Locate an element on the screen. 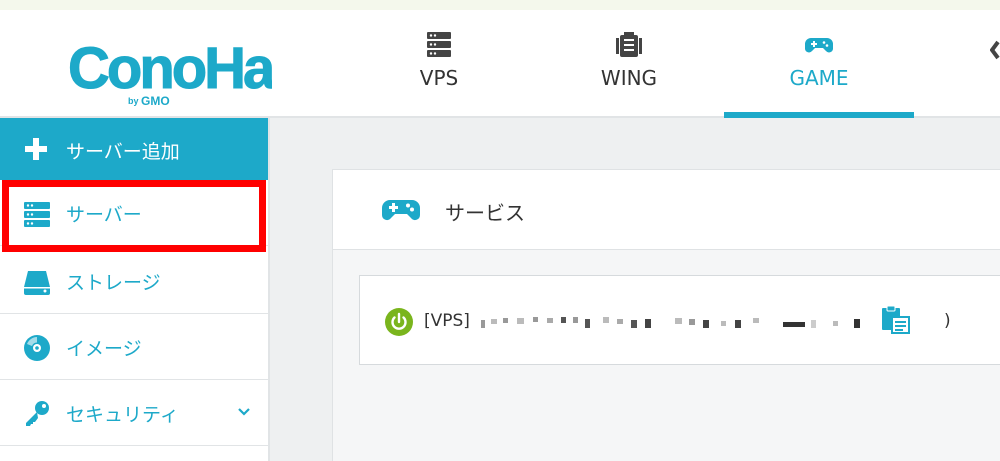 The width and height of the screenshot is (1000, 461). server-rack-icon is located at coordinates (439, 44).